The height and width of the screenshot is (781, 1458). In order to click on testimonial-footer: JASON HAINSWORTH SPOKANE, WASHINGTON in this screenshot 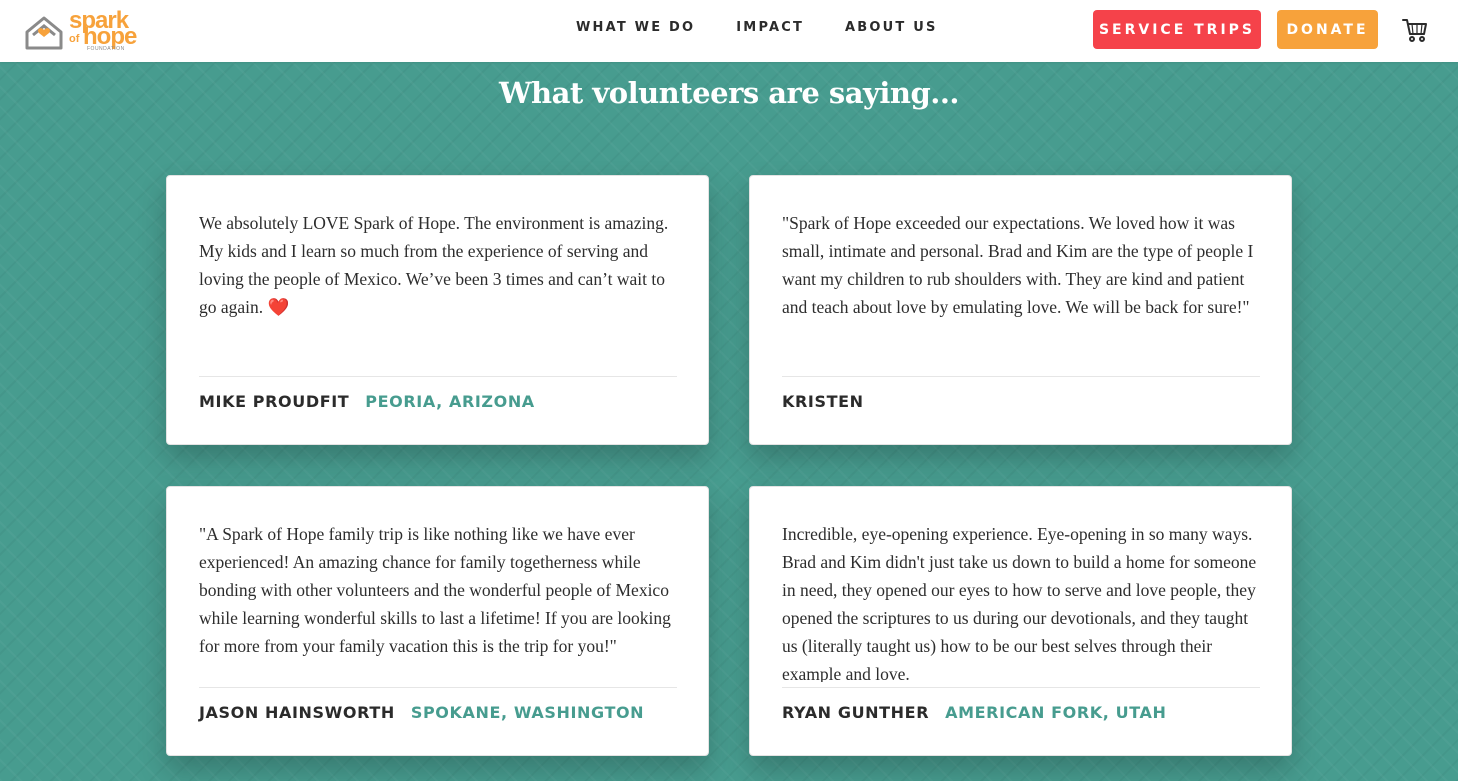, I will do `click(421, 712)`.